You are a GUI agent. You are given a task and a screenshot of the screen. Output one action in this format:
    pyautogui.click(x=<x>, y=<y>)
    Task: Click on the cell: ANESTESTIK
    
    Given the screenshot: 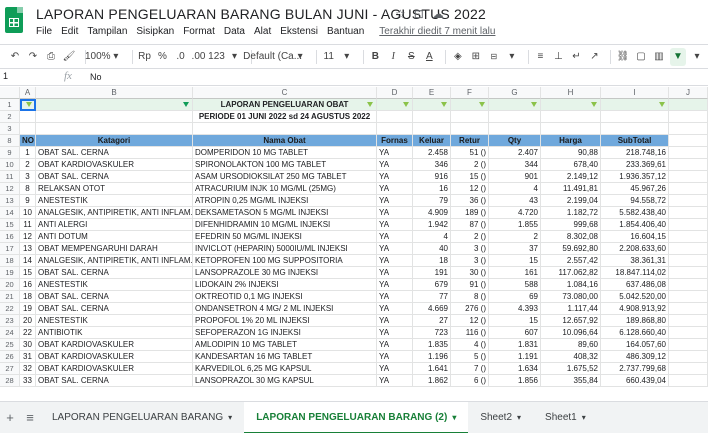 What is the action you would take?
    pyautogui.click(x=114, y=201)
    